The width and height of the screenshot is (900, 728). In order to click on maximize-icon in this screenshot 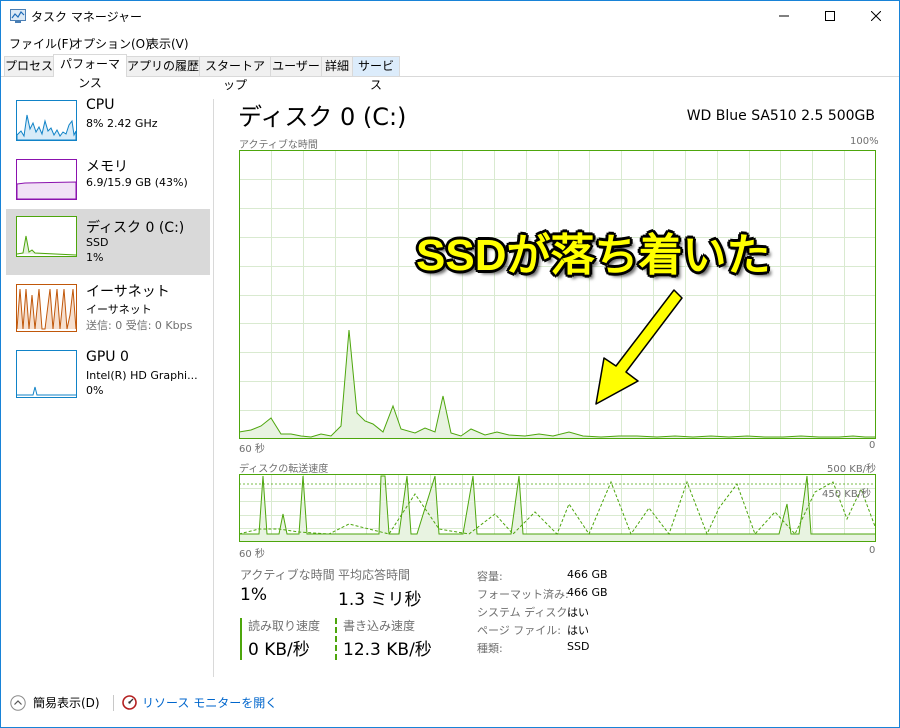, I will do `click(830, 16)`.